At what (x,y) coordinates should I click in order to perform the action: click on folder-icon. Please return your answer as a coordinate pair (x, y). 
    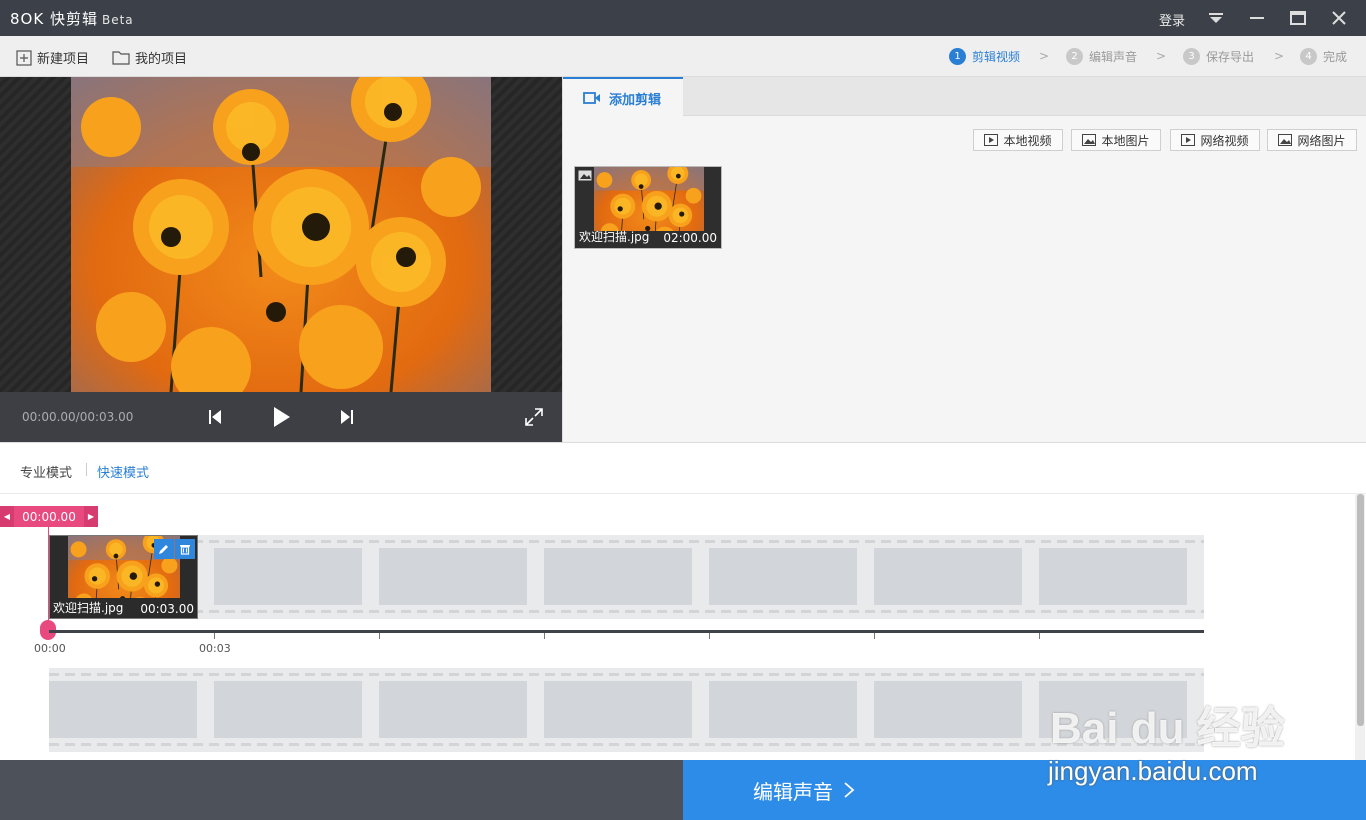
    Looking at the image, I should click on (121, 58).